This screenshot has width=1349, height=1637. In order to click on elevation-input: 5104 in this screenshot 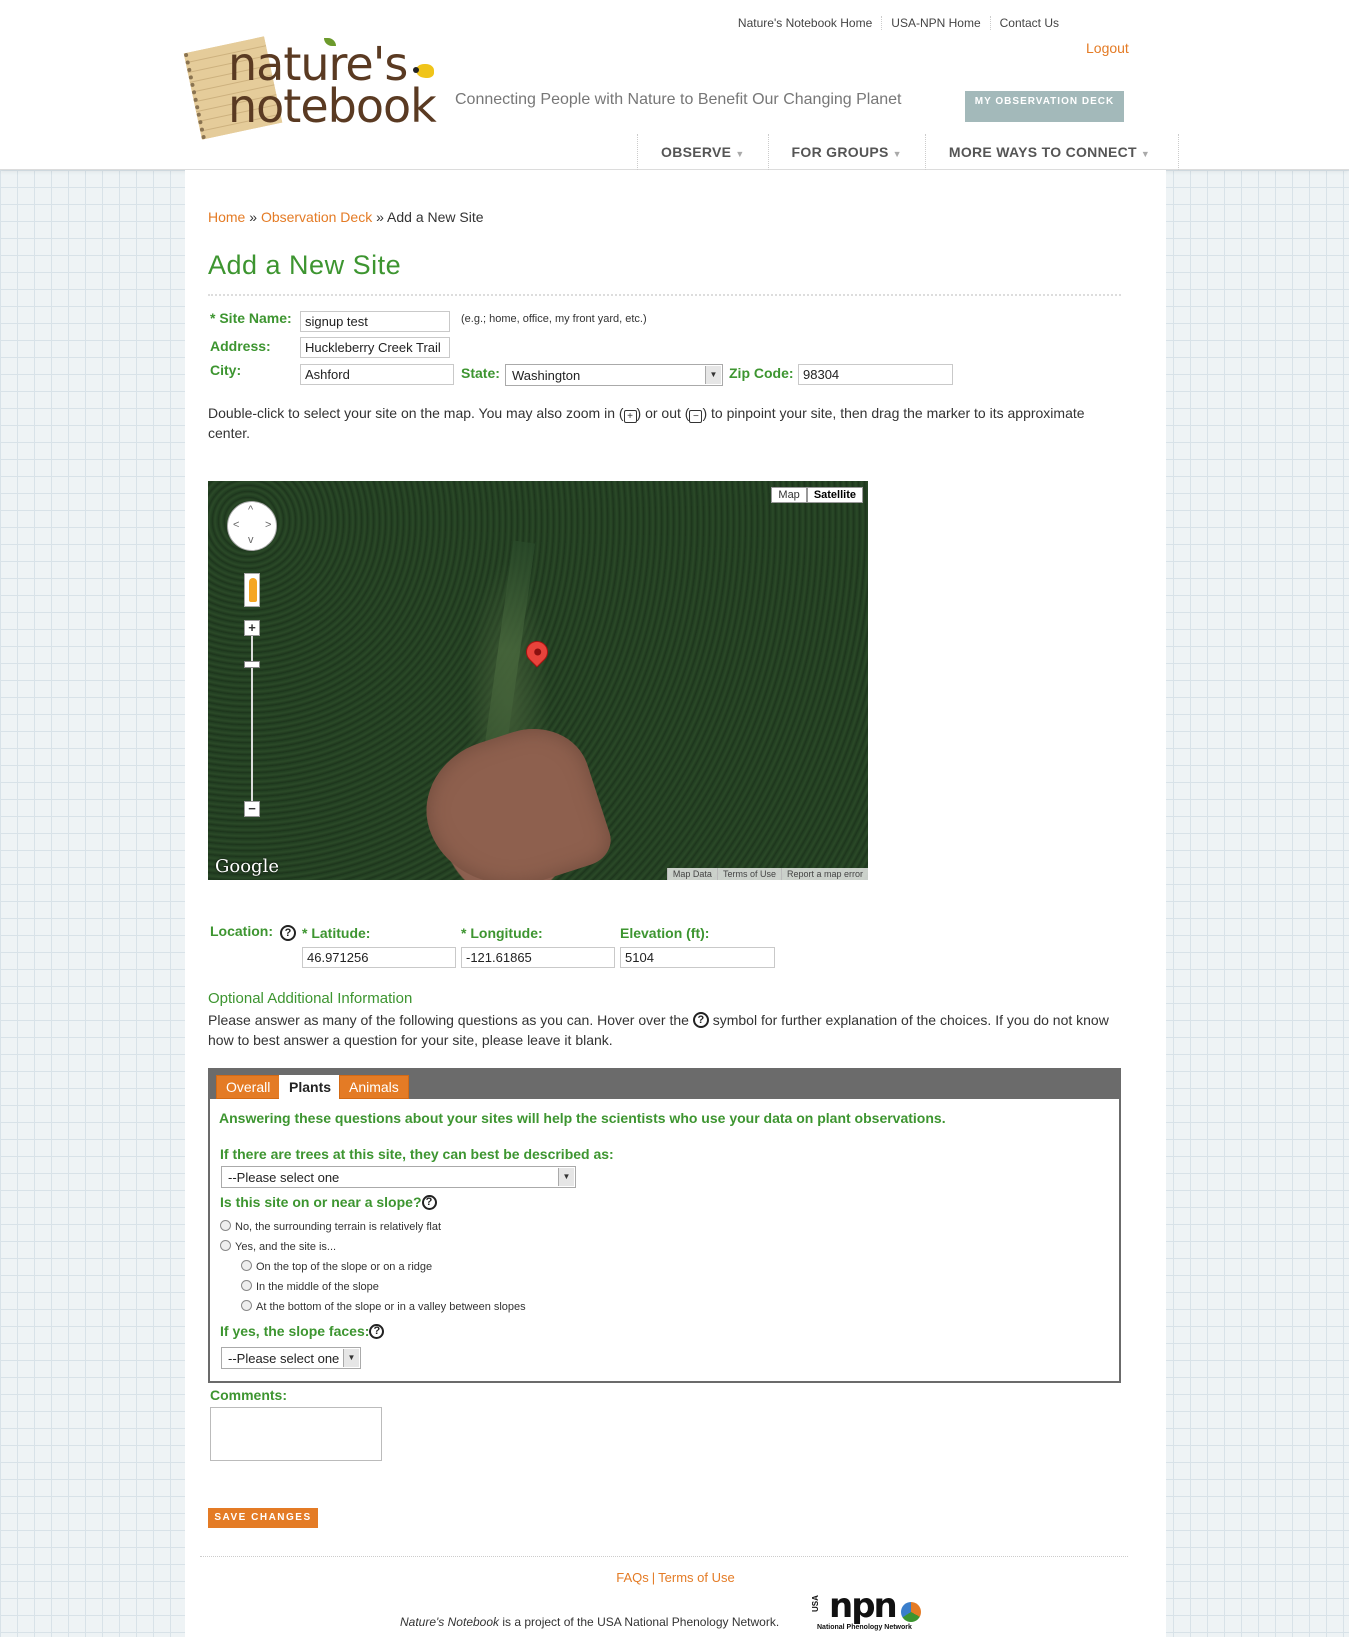, I will do `click(697, 957)`.